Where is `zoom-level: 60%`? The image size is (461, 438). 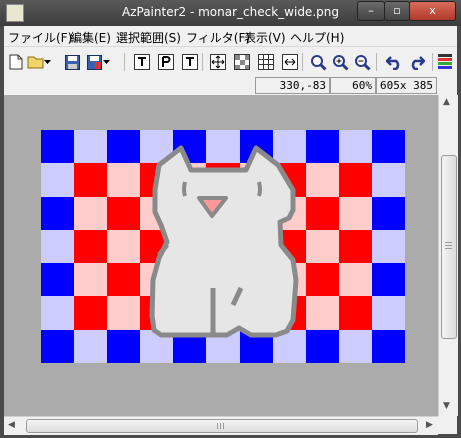
zoom-level: 60% is located at coordinates (353, 85).